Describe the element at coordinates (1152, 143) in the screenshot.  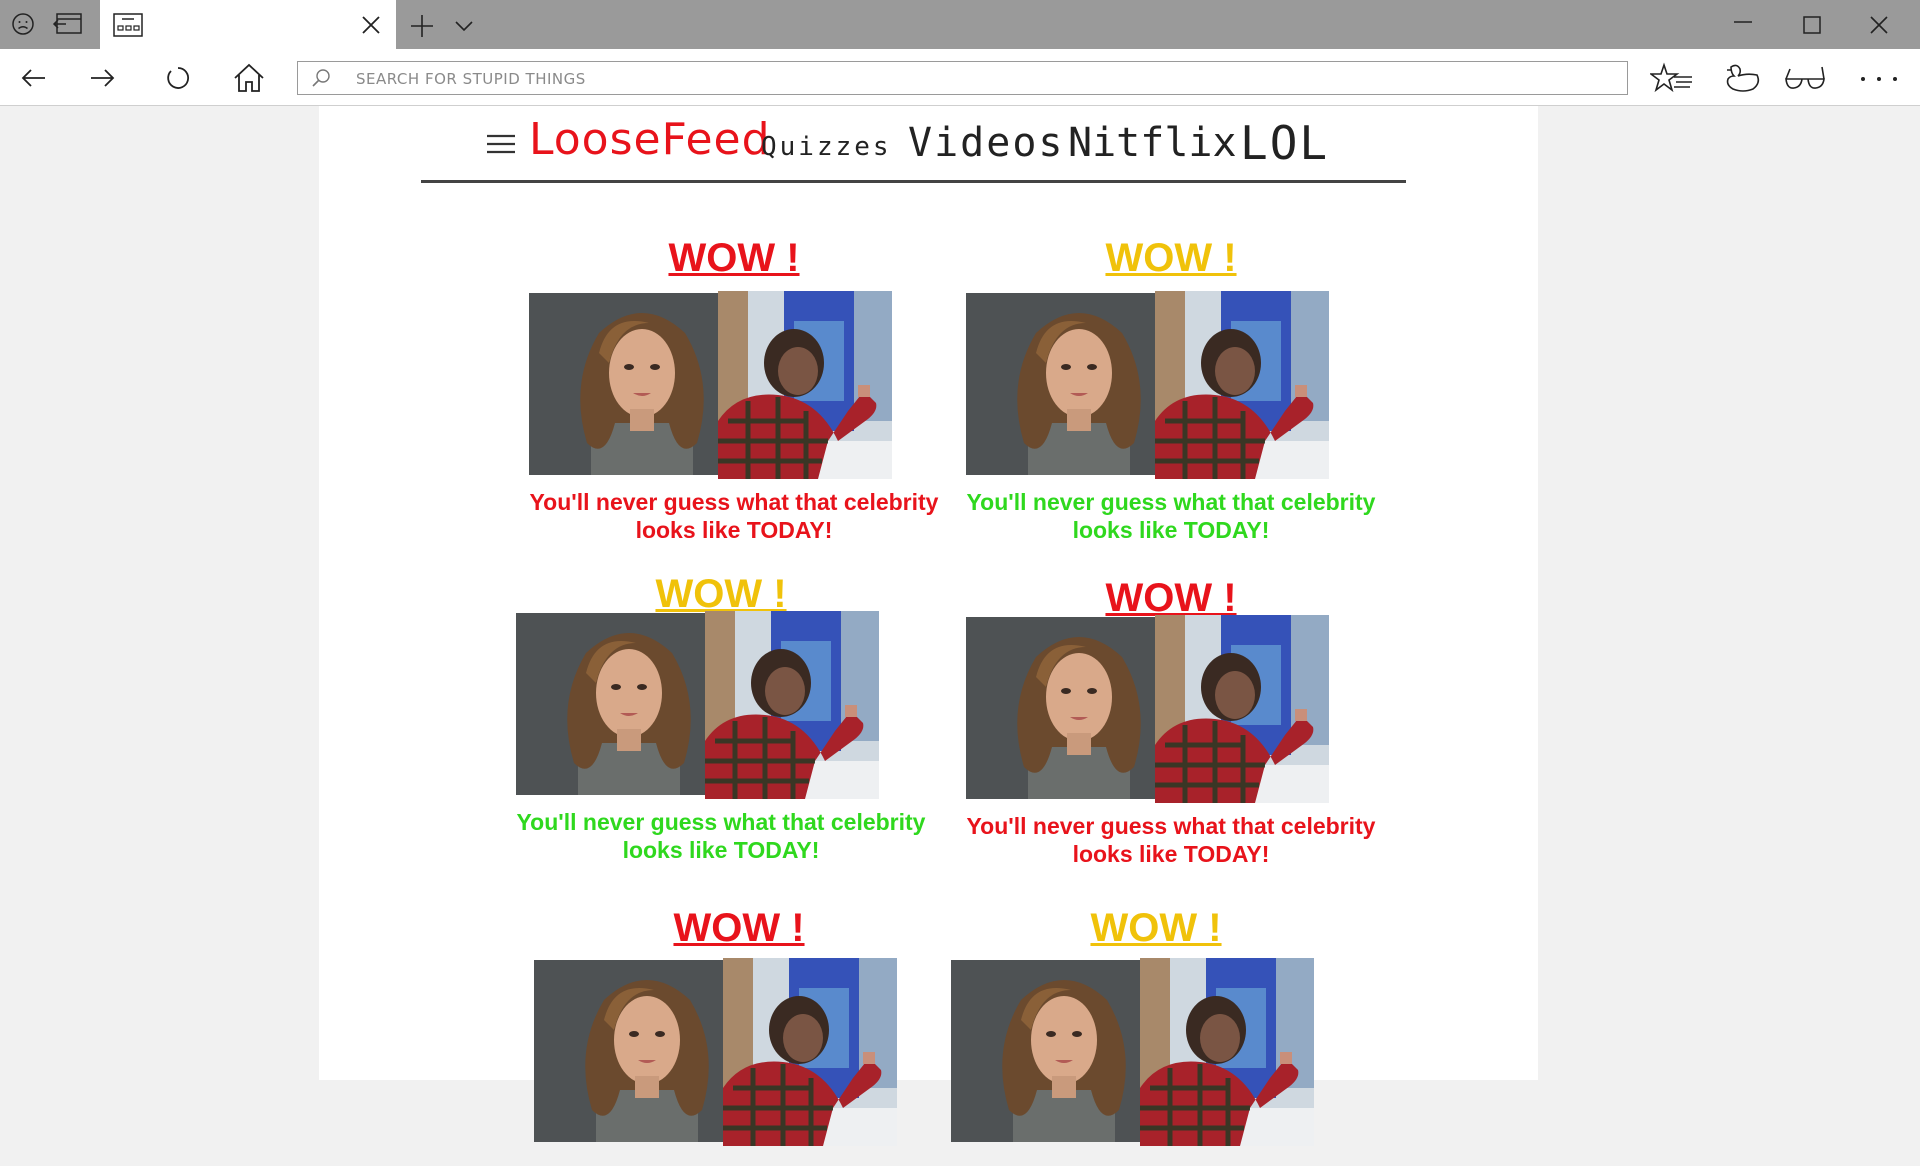
I see `nav-link-nitflix: Nitflix` at that location.